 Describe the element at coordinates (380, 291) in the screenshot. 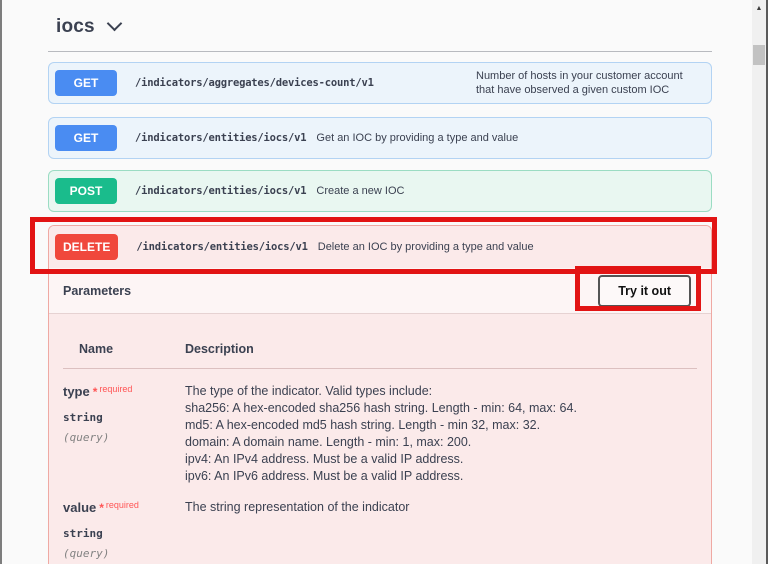

I see `parameters-header: Parameters Try it out` at that location.